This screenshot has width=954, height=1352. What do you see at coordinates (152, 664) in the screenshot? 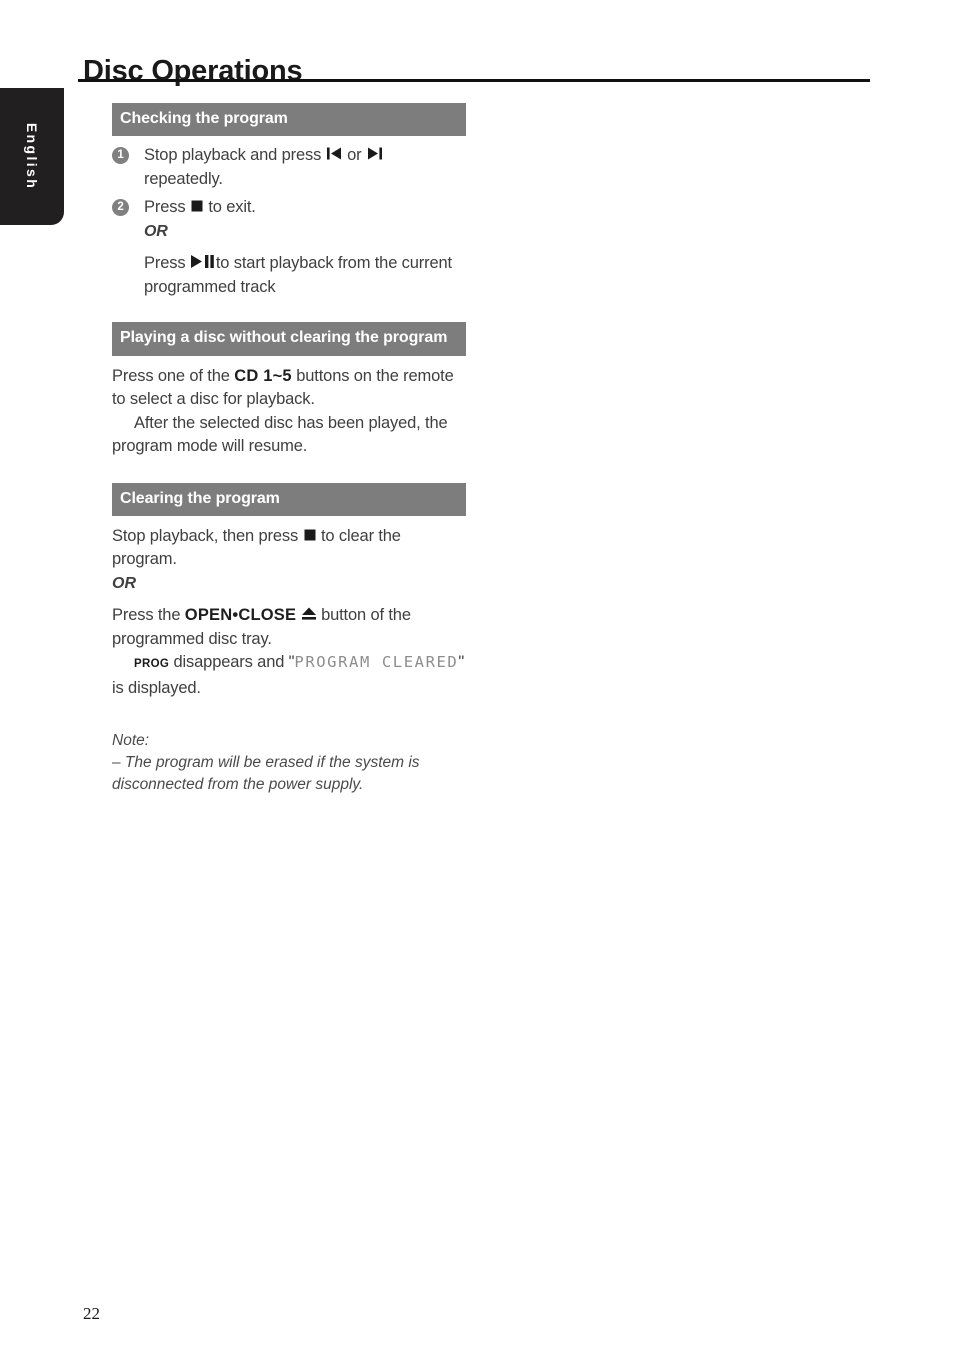
I see `prog-indicator-badge: PROG` at bounding box center [152, 664].